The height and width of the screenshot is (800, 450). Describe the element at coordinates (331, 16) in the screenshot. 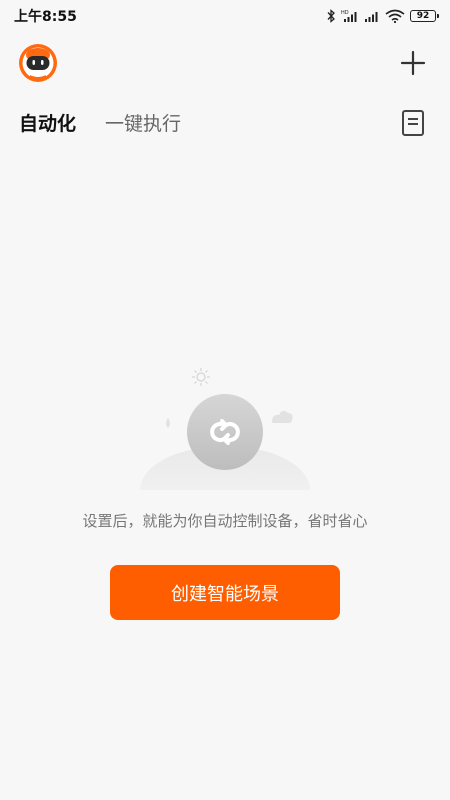

I see `bluetooth-icon` at that location.